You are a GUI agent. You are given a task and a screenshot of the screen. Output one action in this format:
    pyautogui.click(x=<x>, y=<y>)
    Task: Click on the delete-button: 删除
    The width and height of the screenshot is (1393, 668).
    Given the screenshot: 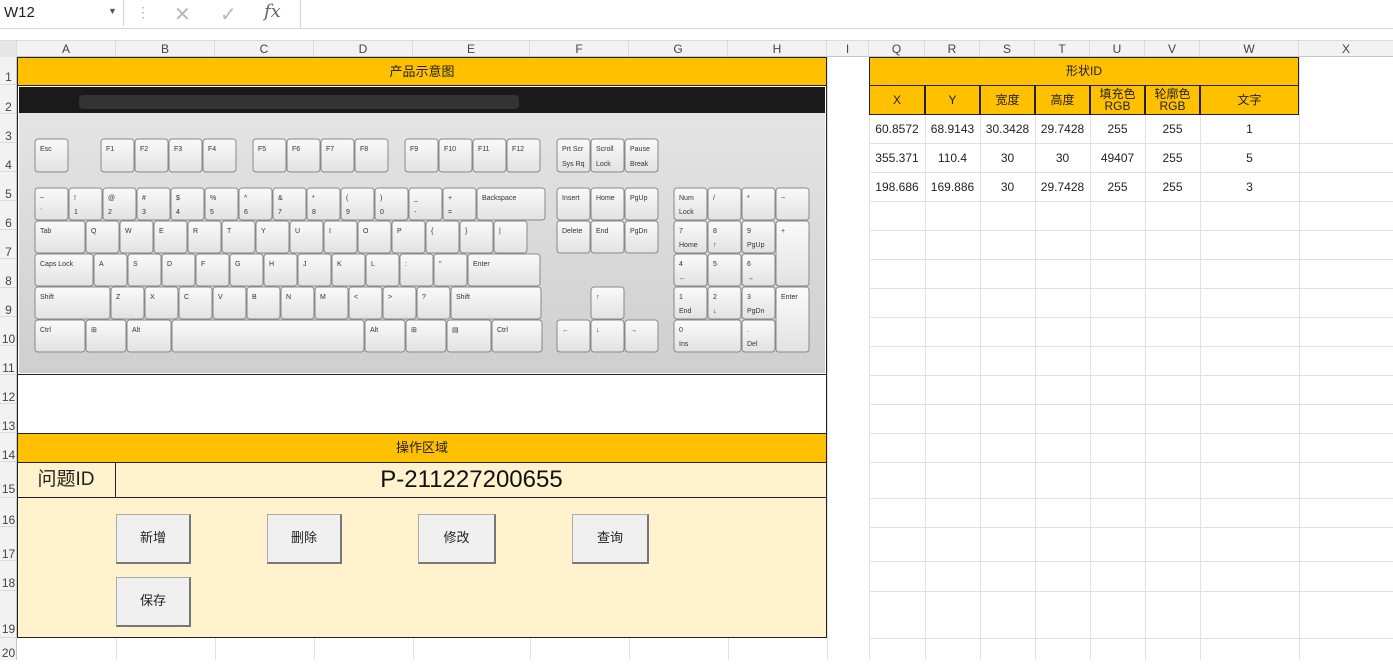 What is the action you would take?
    pyautogui.click(x=304, y=539)
    